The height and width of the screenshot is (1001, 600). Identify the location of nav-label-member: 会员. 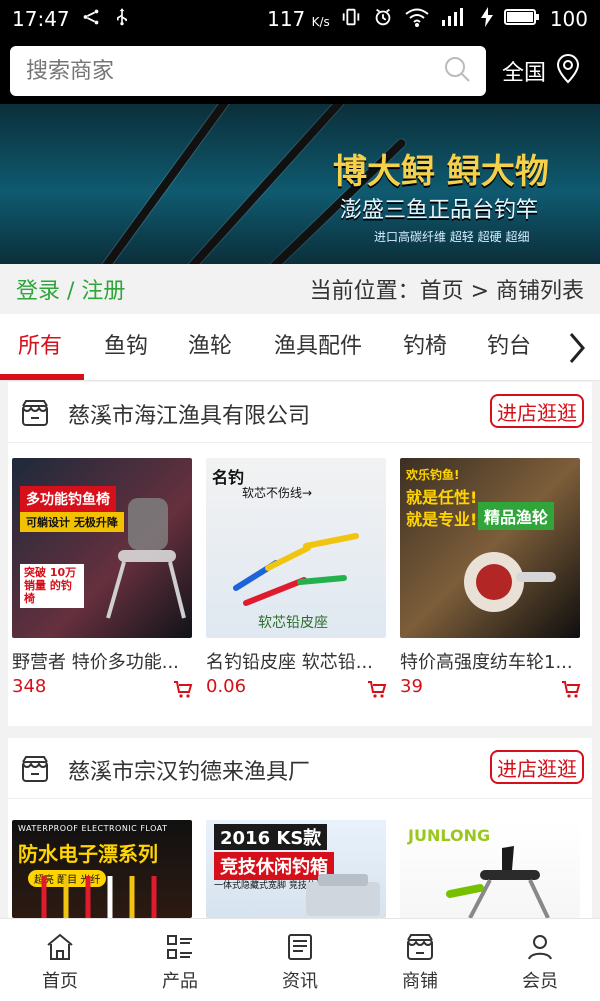
(540, 981).